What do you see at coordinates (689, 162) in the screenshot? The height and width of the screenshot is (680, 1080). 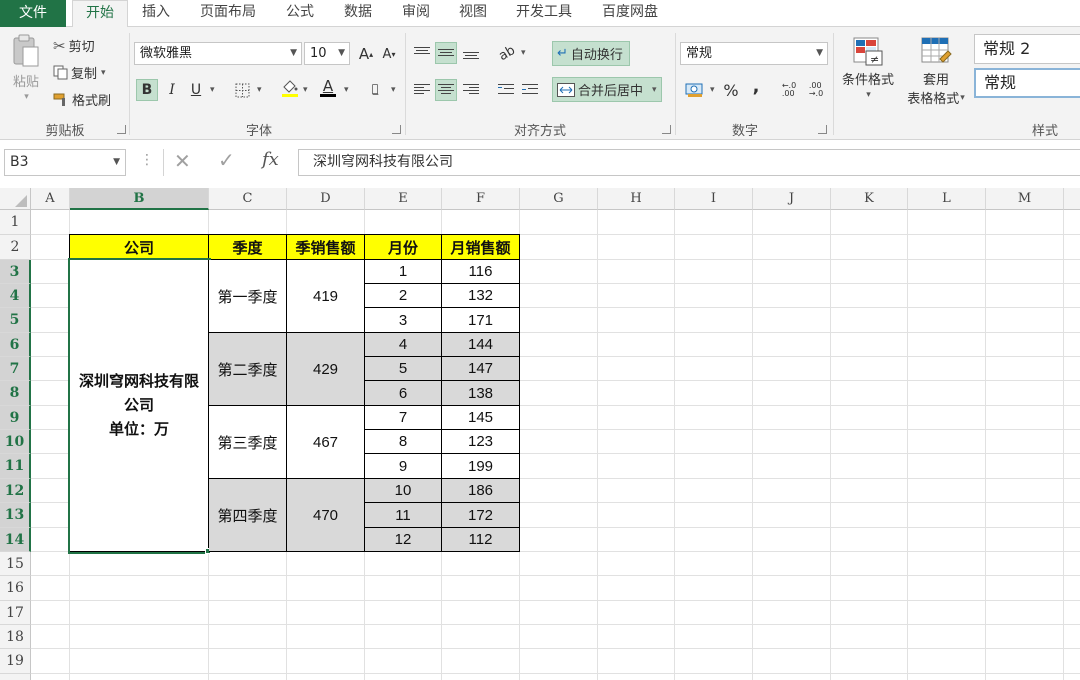 I see `formula-input: 深圳穹网科技有限公司` at bounding box center [689, 162].